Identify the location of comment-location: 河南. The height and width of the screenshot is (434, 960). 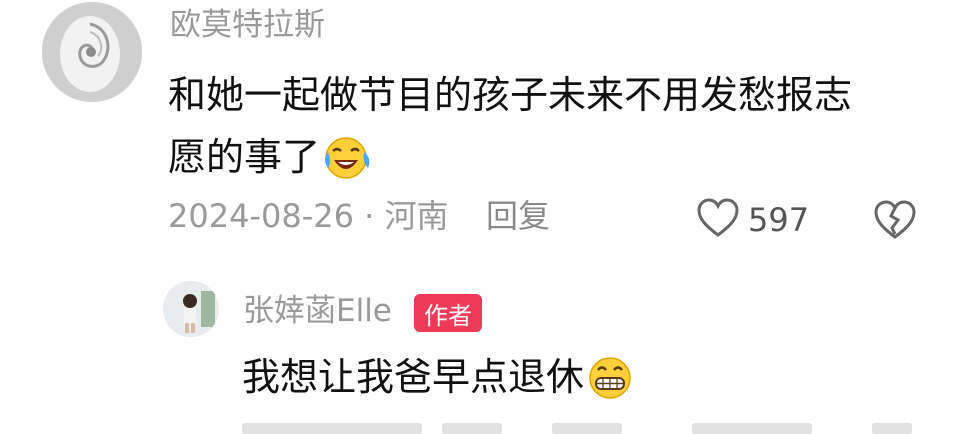
(416, 216).